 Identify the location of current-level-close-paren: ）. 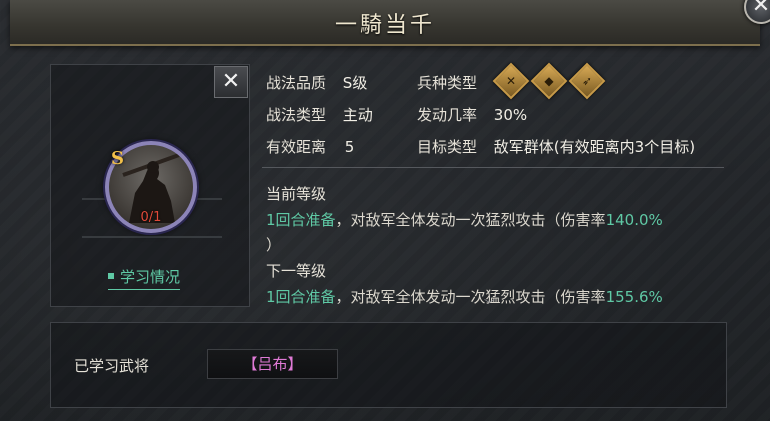
(274, 245).